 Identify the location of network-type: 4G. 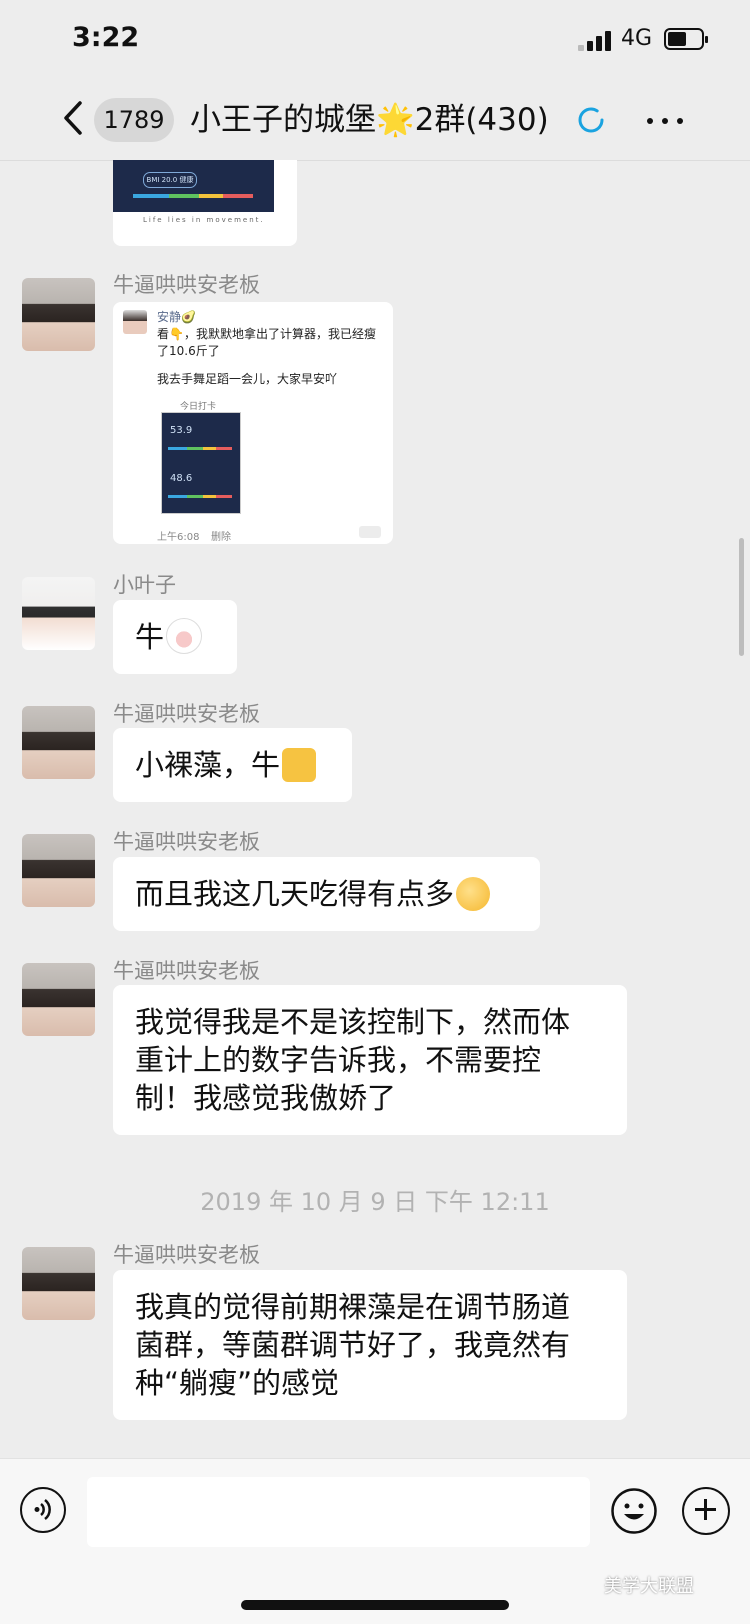
(637, 38).